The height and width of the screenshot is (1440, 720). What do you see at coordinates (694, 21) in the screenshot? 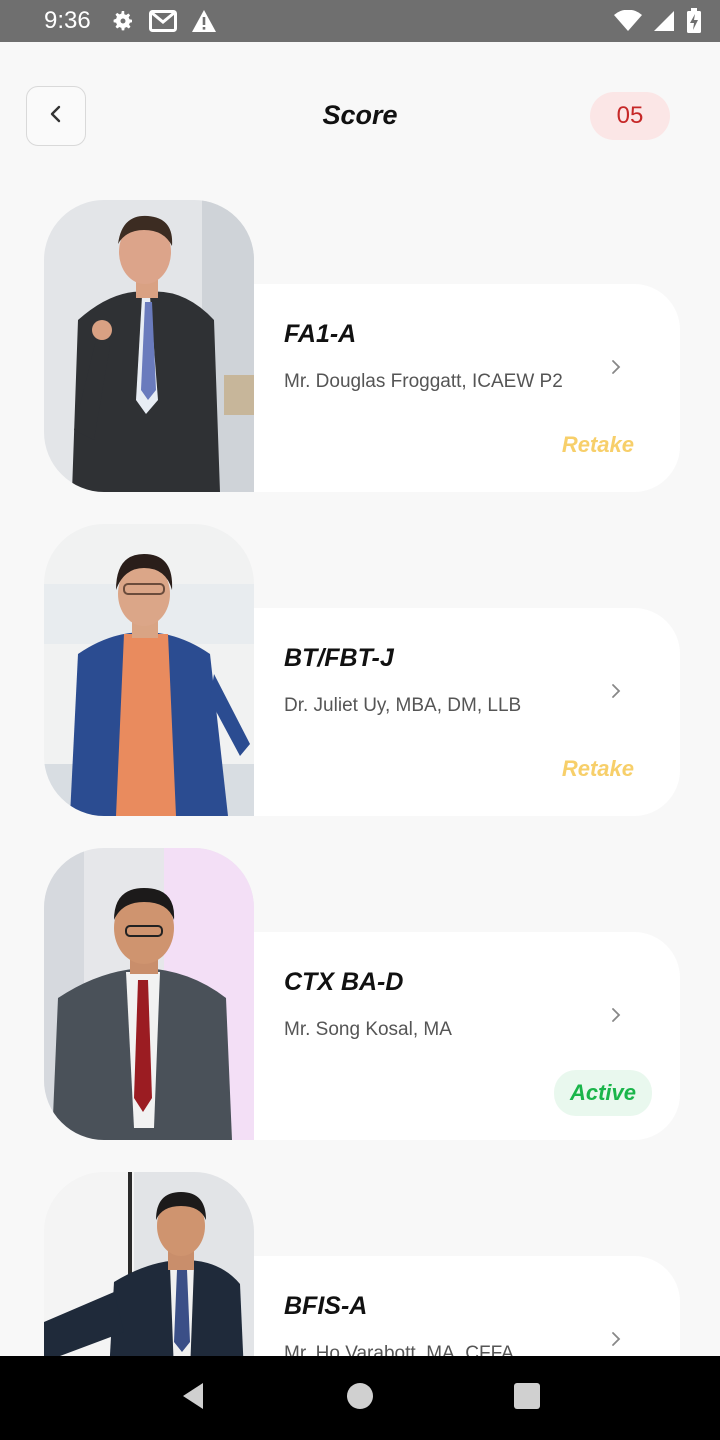
I see `battery-charging-icon` at bounding box center [694, 21].